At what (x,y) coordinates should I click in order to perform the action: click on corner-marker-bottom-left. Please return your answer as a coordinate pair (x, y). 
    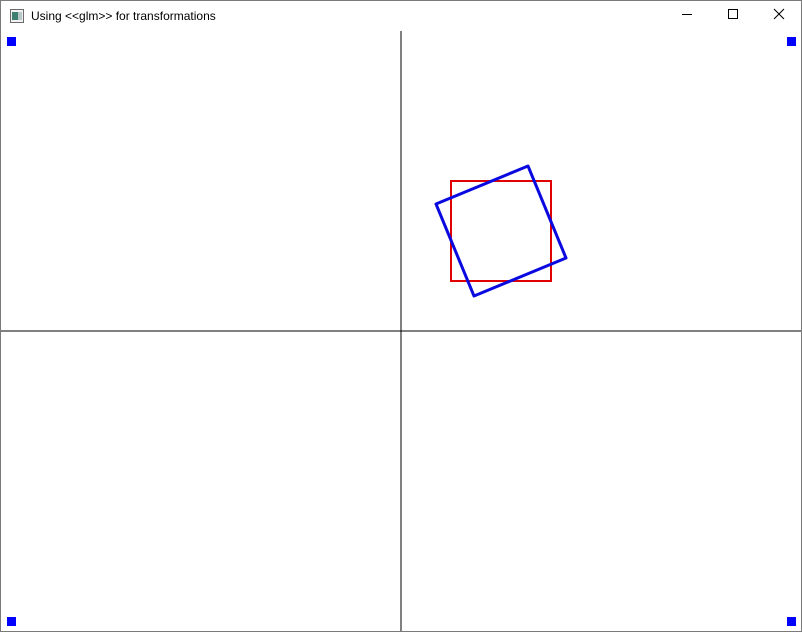
    Looking at the image, I should click on (11, 621).